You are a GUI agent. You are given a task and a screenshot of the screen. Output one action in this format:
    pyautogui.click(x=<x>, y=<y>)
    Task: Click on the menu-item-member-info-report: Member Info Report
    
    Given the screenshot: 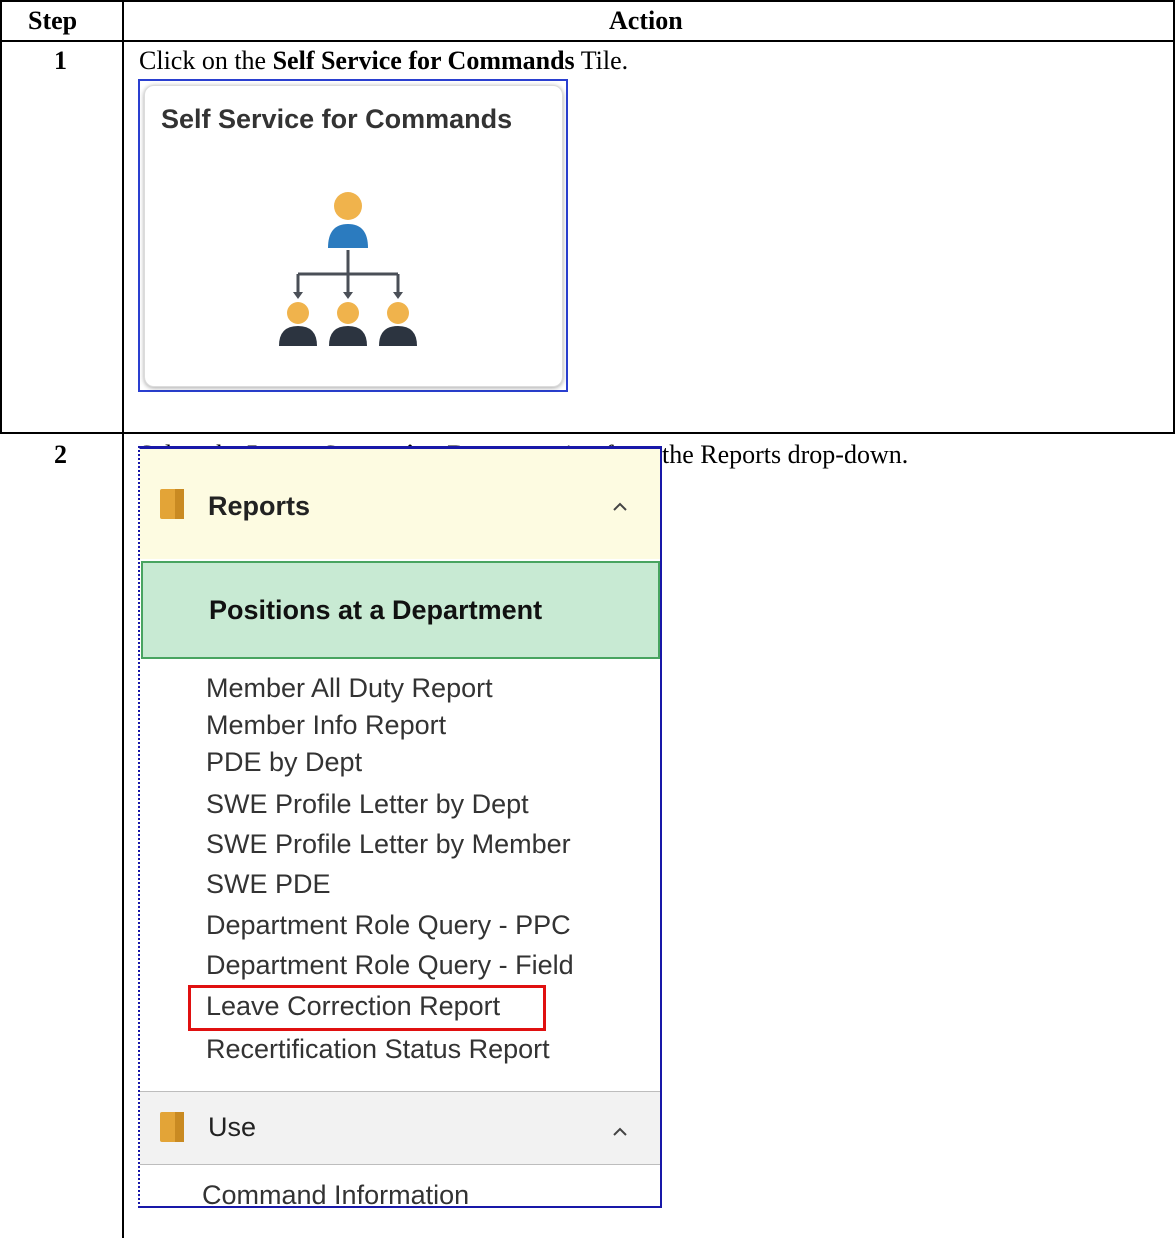 What is the action you would take?
    pyautogui.click(x=326, y=725)
    